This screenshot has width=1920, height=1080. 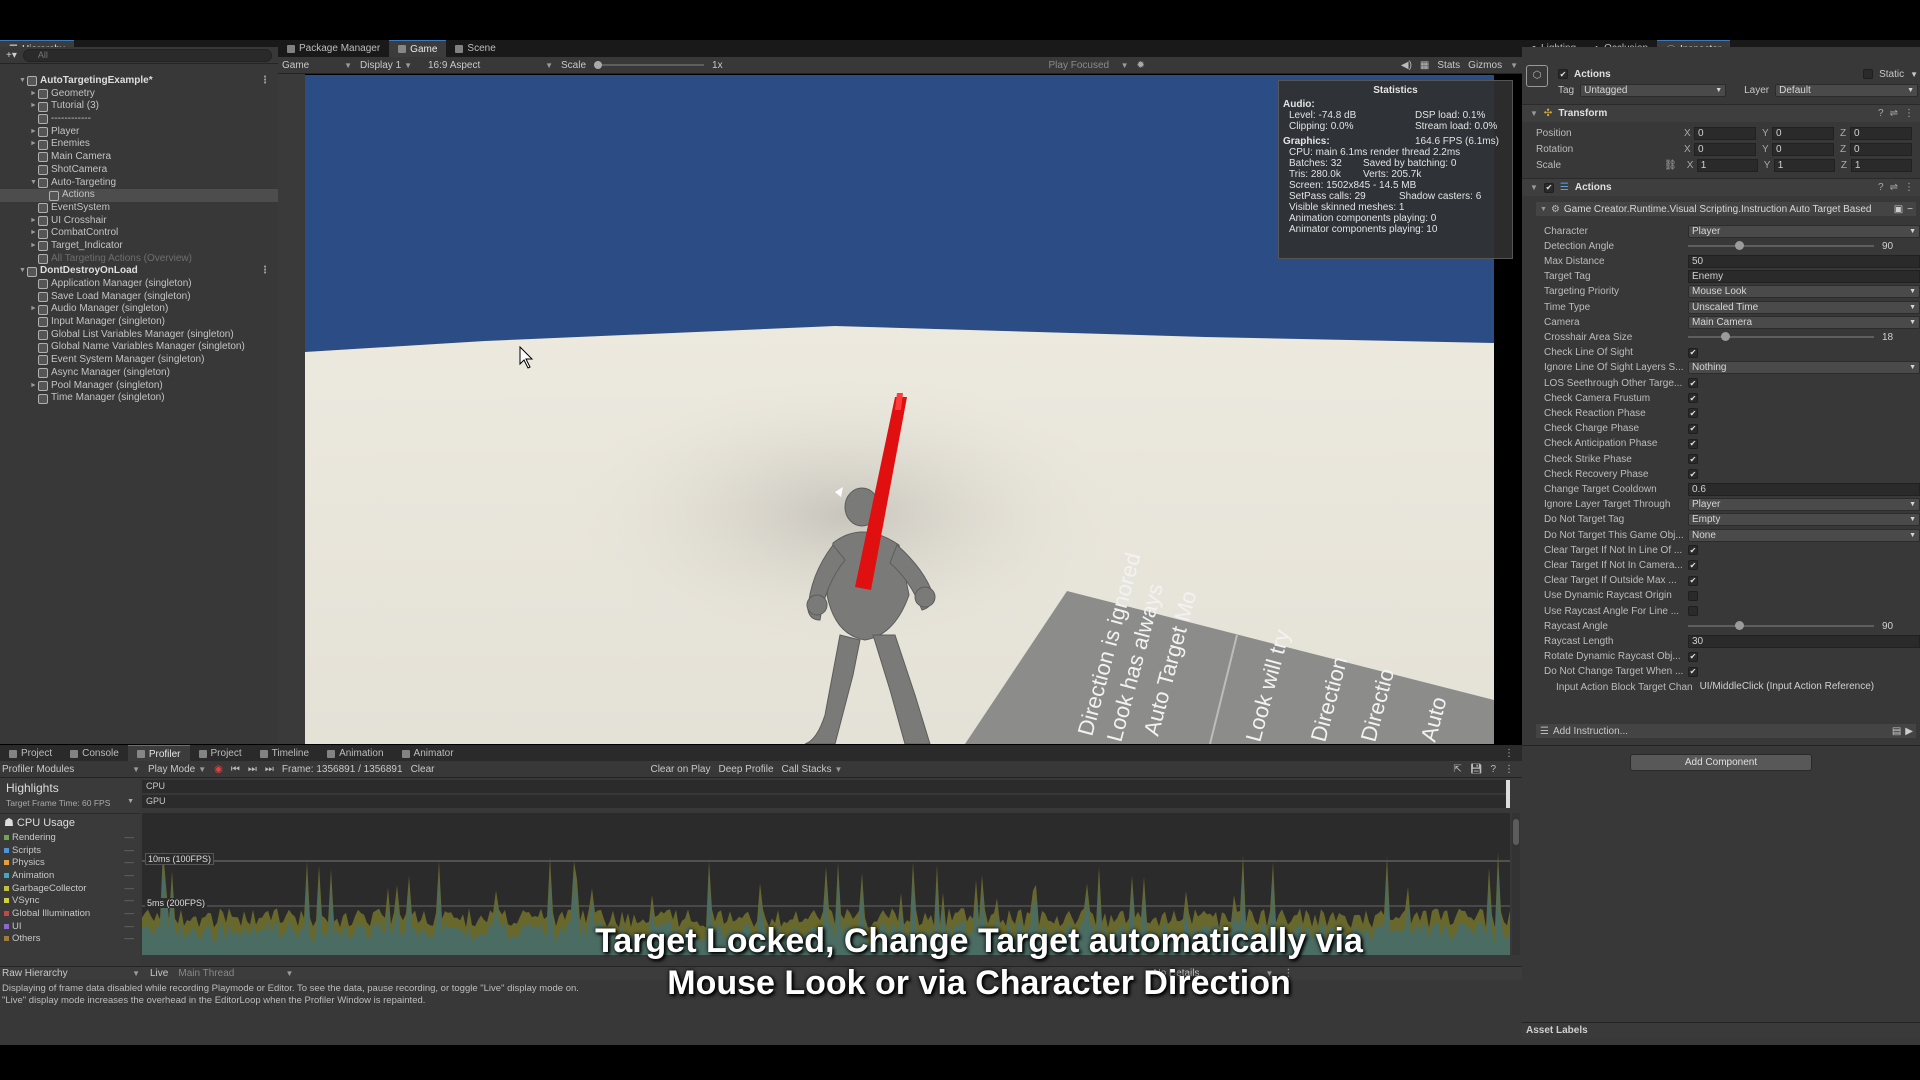 I want to click on play-icon: ▶, so click(x=1910, y=731).